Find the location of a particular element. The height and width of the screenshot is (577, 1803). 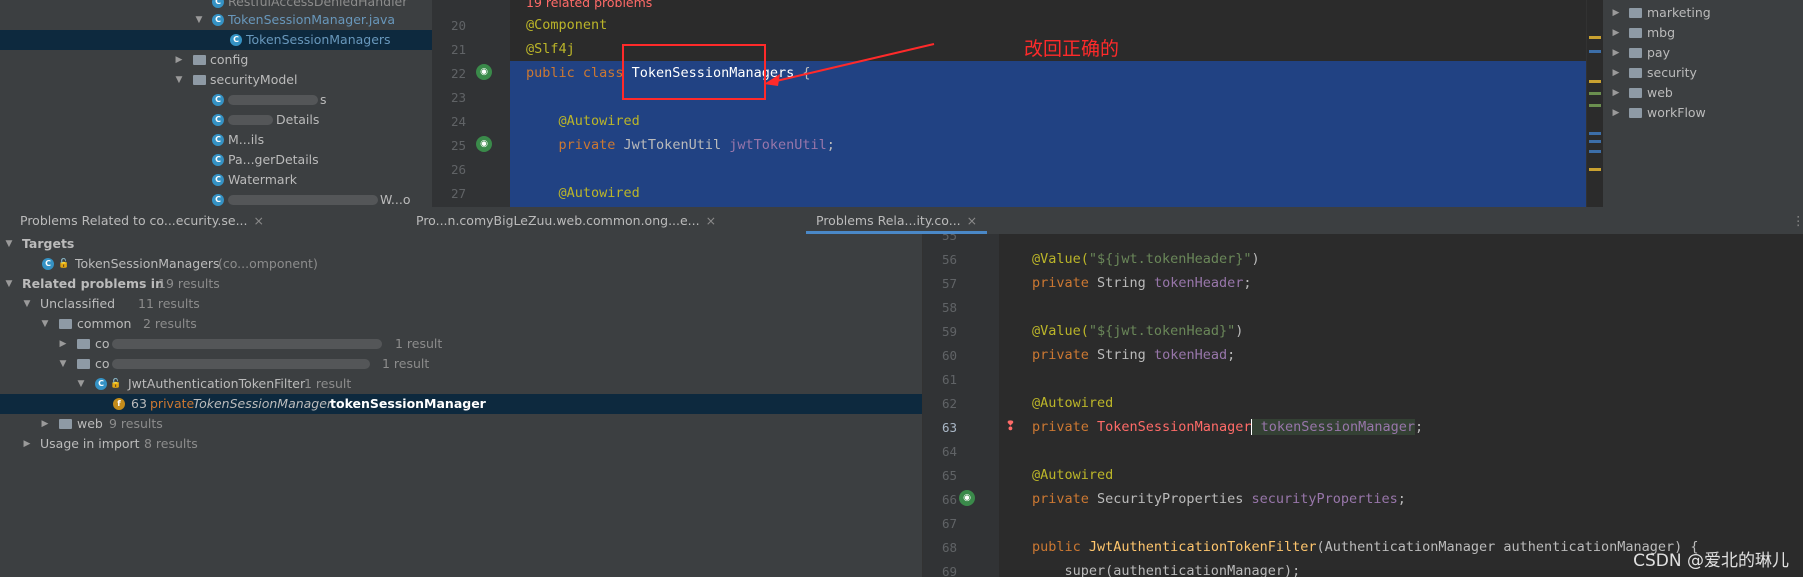

tree-item: C M...ils is located at coordinates (216, 140).